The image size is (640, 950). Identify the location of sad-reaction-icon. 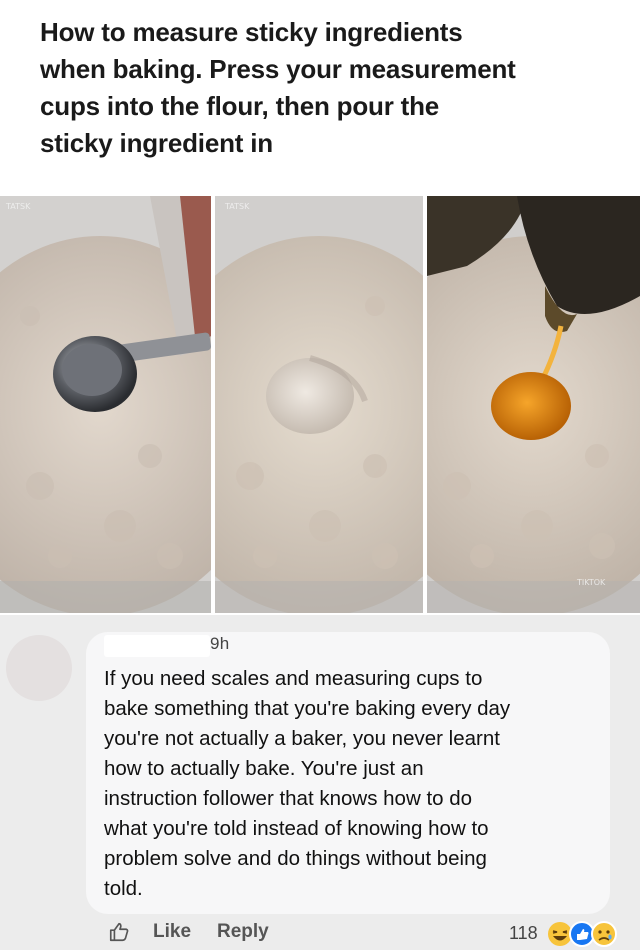
(604, 934).